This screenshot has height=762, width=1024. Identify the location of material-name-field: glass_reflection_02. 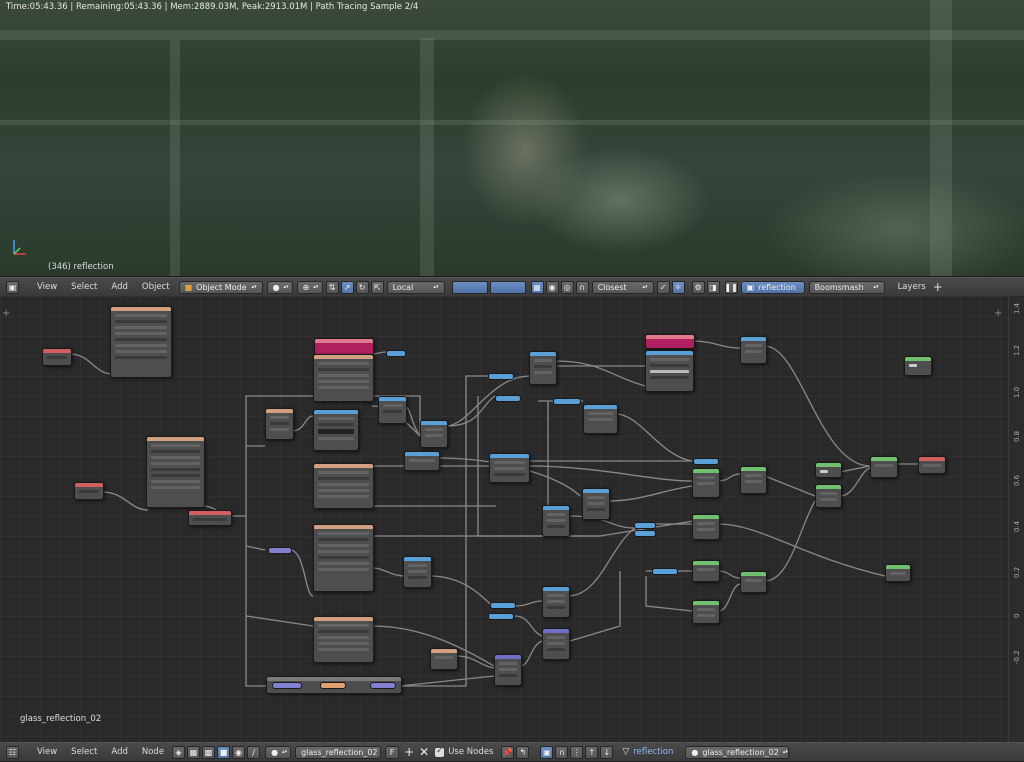
(338, 752).